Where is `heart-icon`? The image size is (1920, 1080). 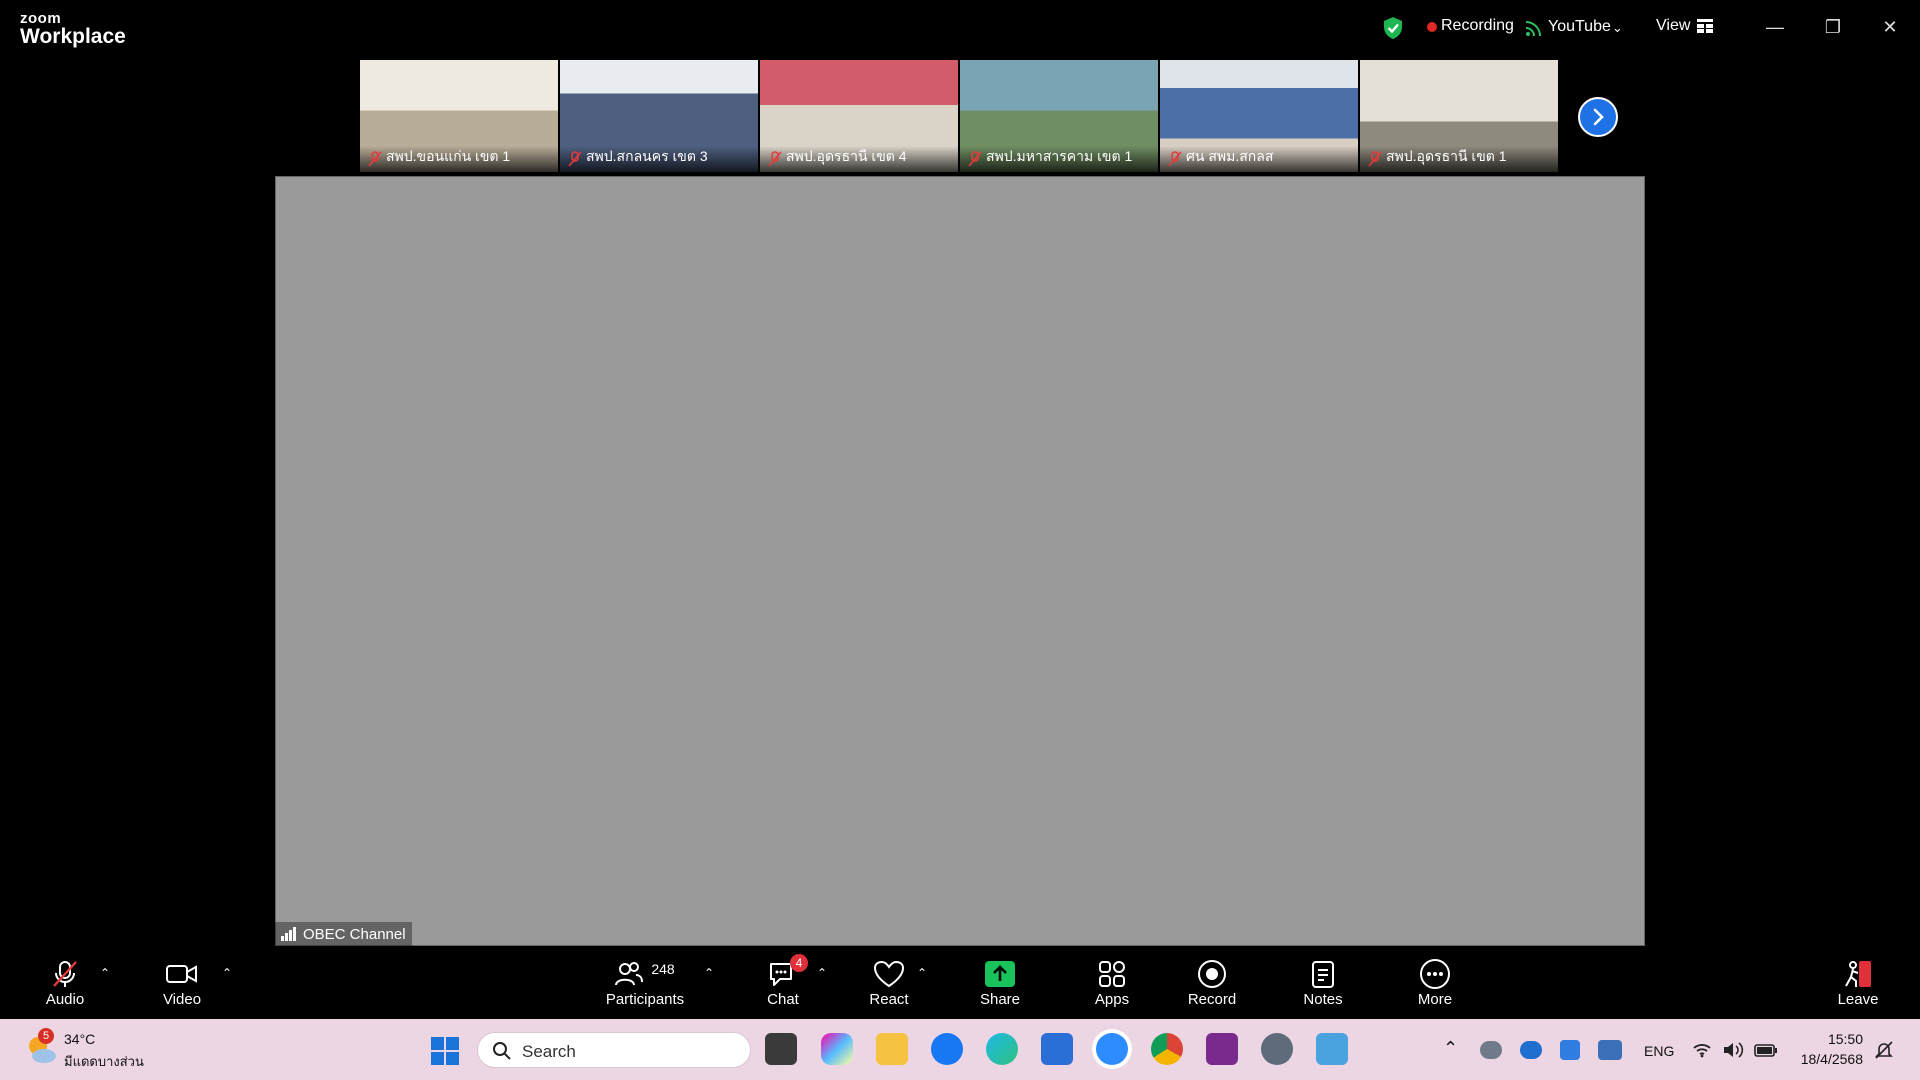 heart-icon is located at coordinates (889, 974).